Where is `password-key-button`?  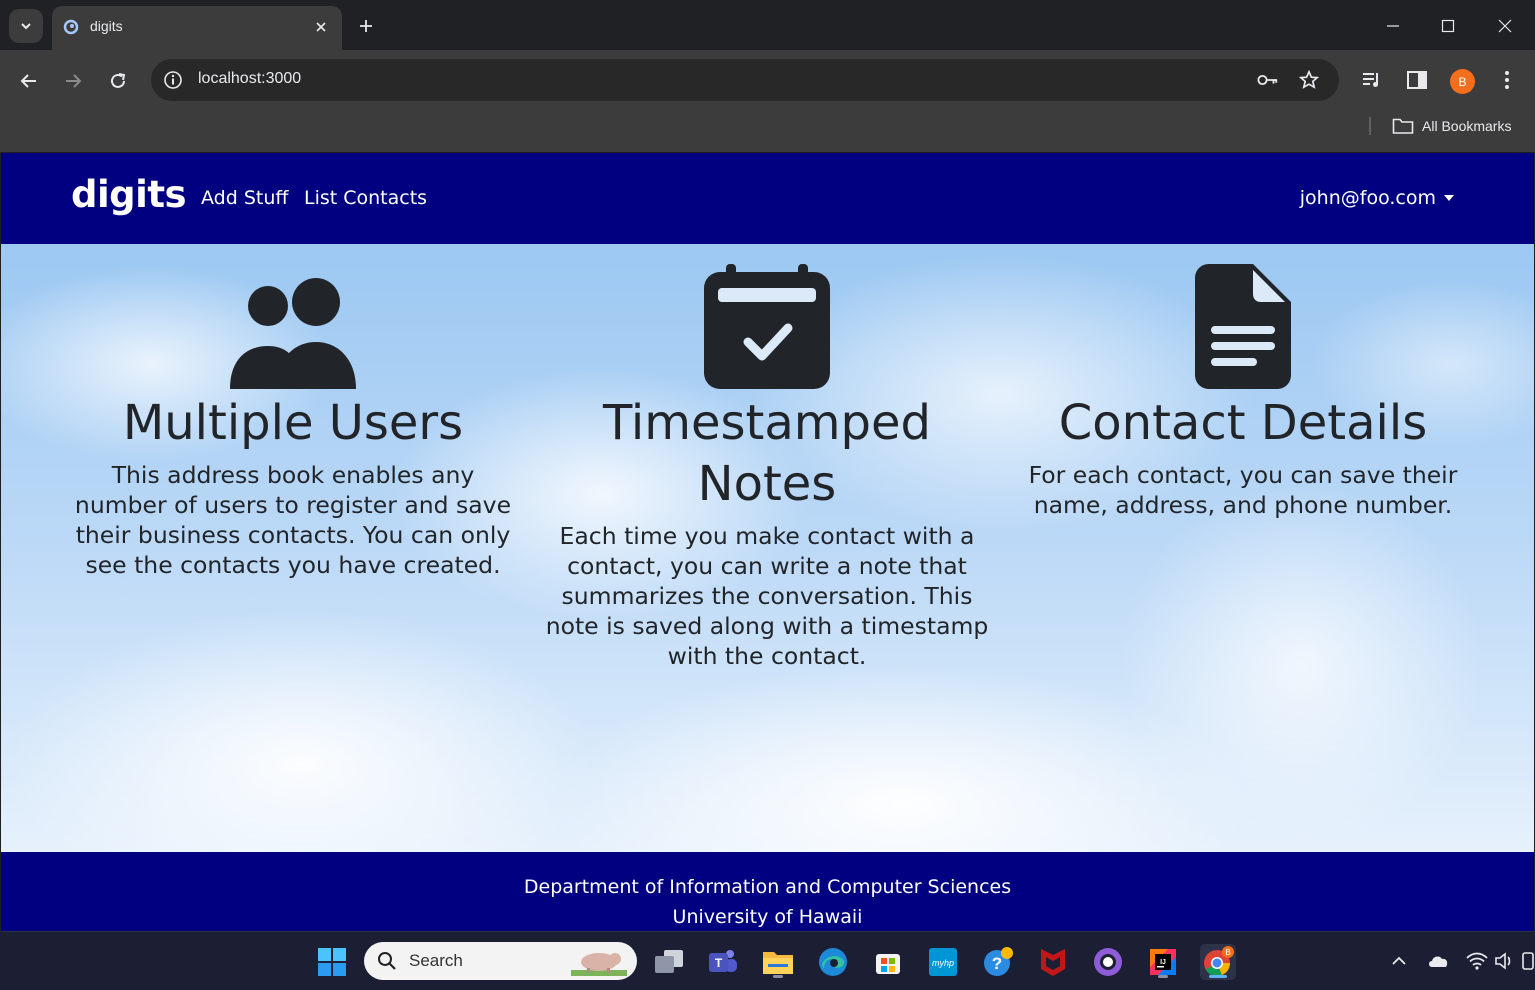
password-key-button is located at coordinates (1268, 80).